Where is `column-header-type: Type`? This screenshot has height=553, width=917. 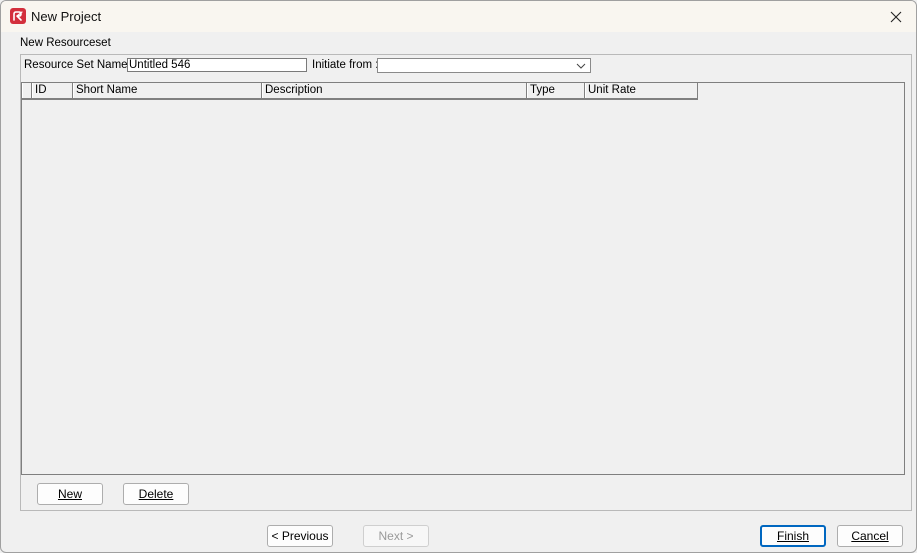 column-header-type: Type is located at coordinates (556, 90).